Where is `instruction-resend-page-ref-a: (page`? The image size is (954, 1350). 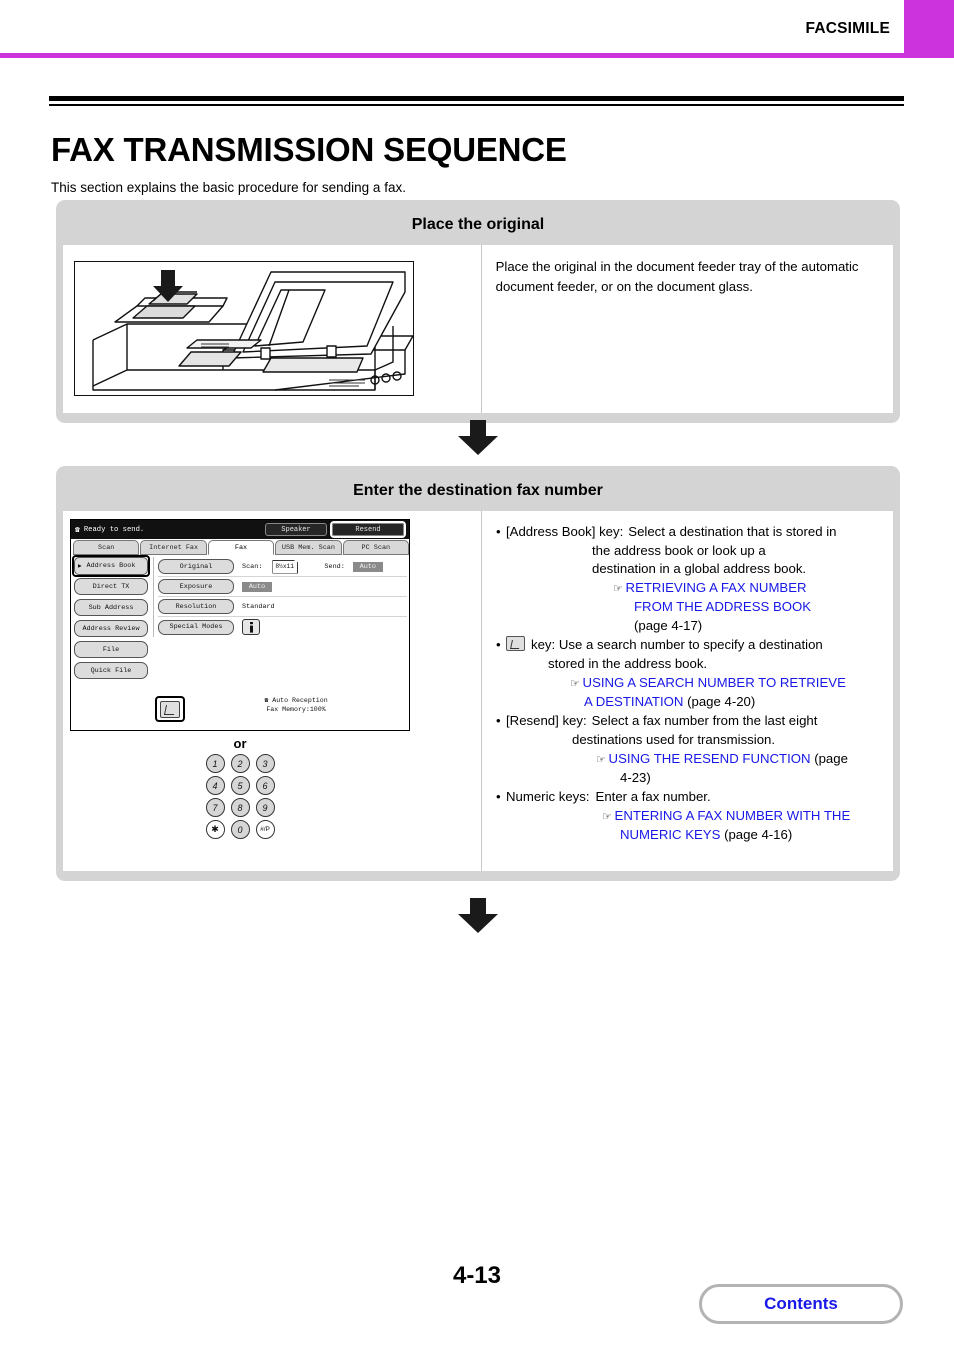 instruction-resend-page-ref-a: (page is located at coordinates (831, 758).